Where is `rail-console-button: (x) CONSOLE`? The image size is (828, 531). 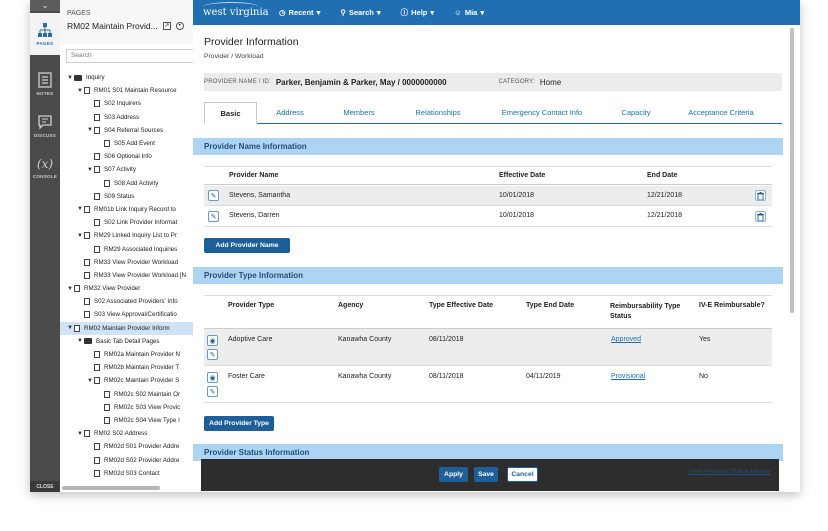 rail-console-button: (x) CONSOLE is located at coordinates (45, 168).